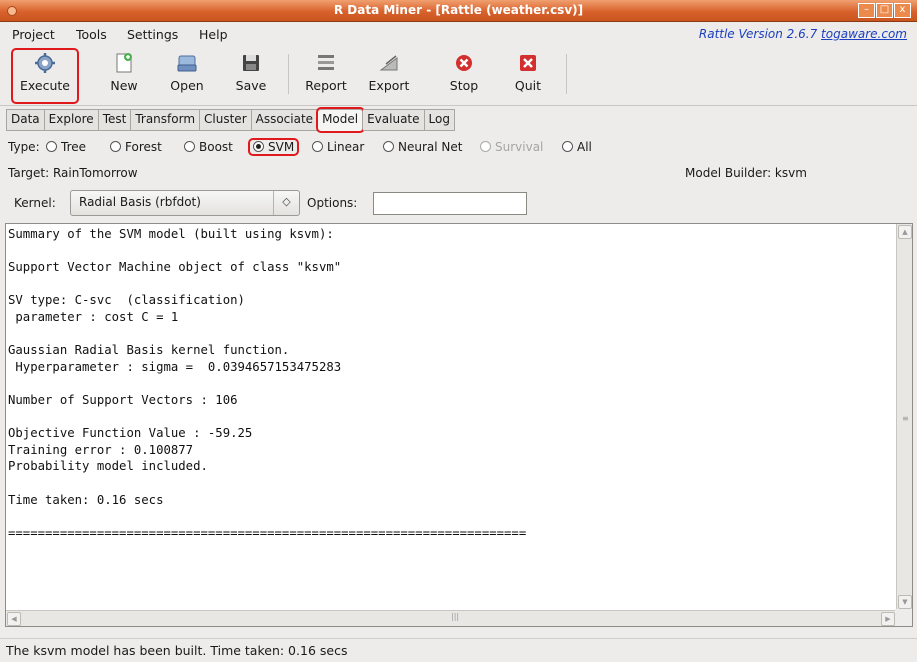 Image resolution: width=917 pixels, height=662 pixels. Describe the element at coordinates (519, 147) in the screenshot. I see `radio-label: Survival` at that location.